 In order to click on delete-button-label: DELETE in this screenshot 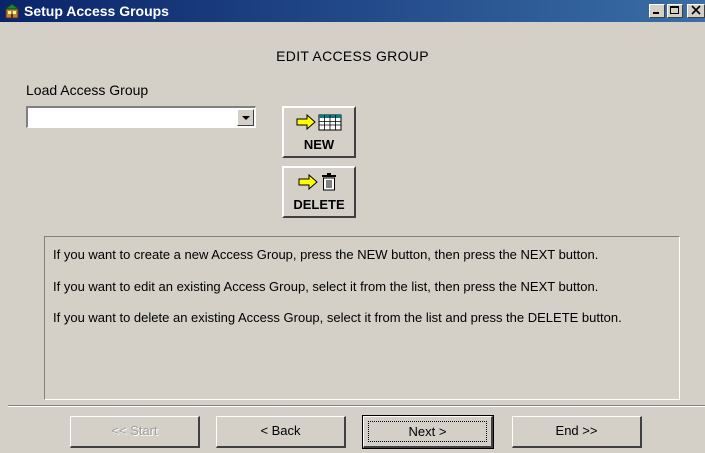, I will do `click(319, 204)`.